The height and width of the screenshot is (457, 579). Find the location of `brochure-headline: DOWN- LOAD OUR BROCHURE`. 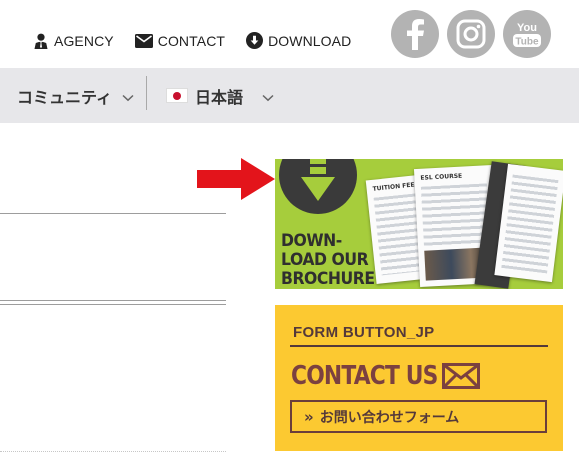

brochure-headline: DOWN- LOAD OUR BROCHURE is located at coordinates (328, 260).